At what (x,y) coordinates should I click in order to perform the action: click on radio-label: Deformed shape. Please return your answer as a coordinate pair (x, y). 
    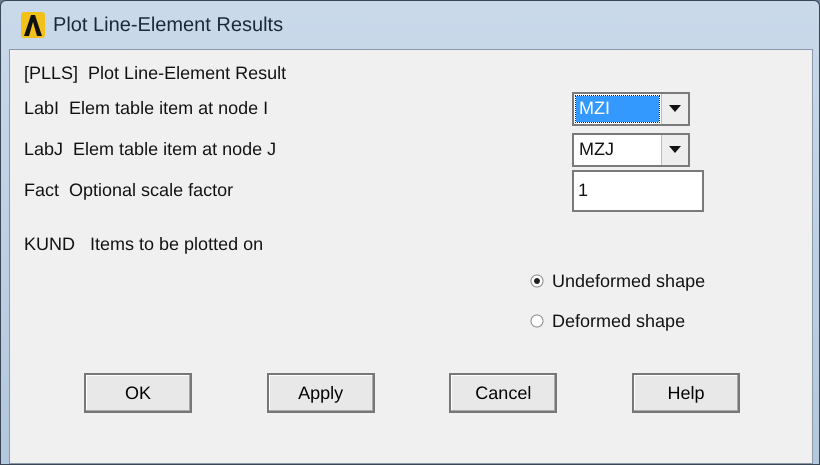
    Looking at the image, I should click on (619, 321).